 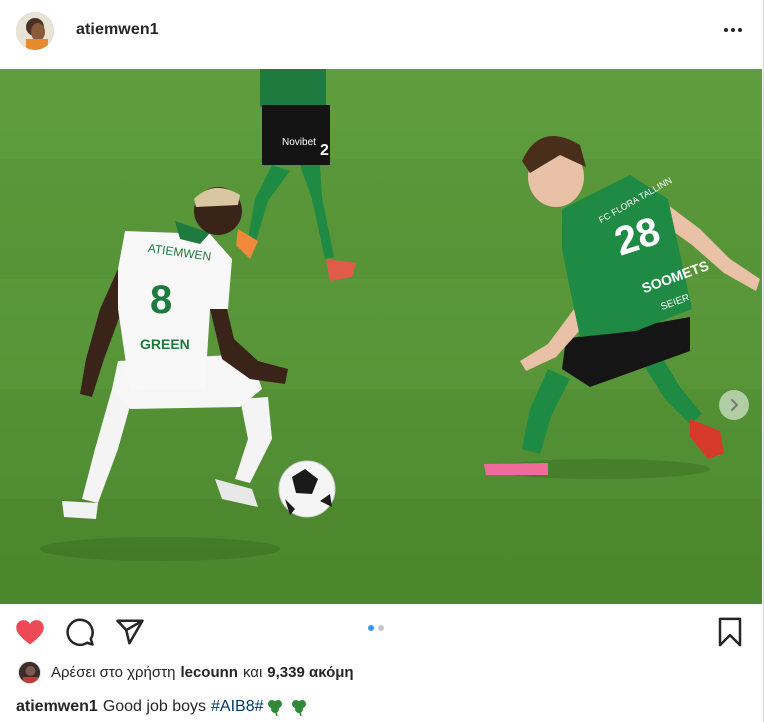 What do you see at coordinates (382, 34) in the screenshot?
I see `post-header: atiemwen1` at bounding box center [382, 34].